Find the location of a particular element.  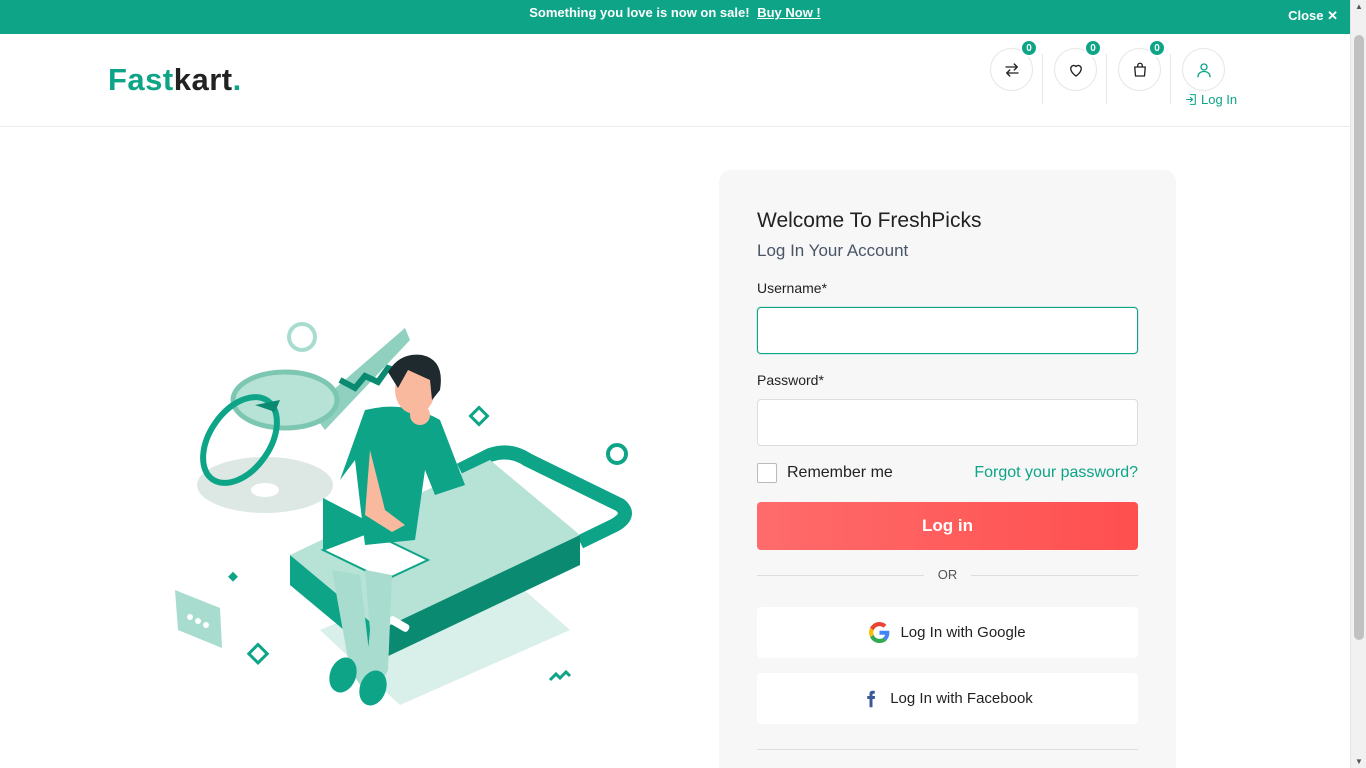

wishlist-count-badge: 0 is located at coordinates (1093, 48).